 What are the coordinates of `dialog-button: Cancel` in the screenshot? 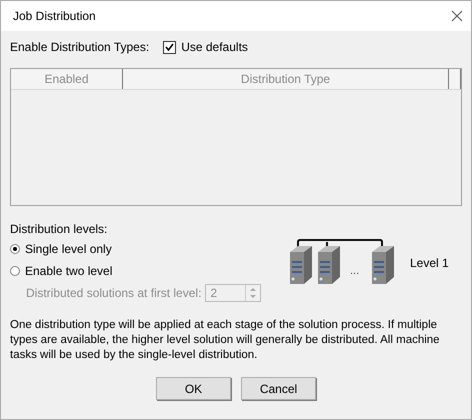 It's located at (278, 388).